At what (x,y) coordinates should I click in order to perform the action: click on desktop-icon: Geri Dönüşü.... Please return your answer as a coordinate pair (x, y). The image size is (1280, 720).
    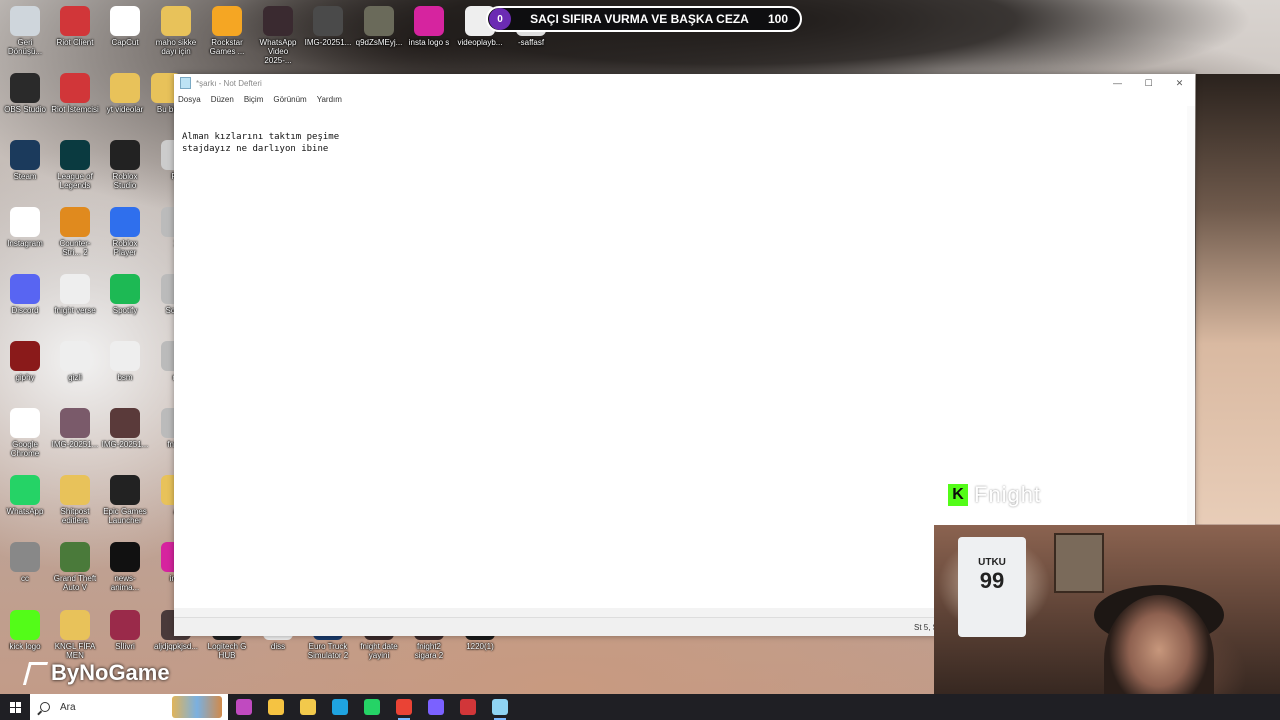
    Looking at the image, I should click on (25, 31).